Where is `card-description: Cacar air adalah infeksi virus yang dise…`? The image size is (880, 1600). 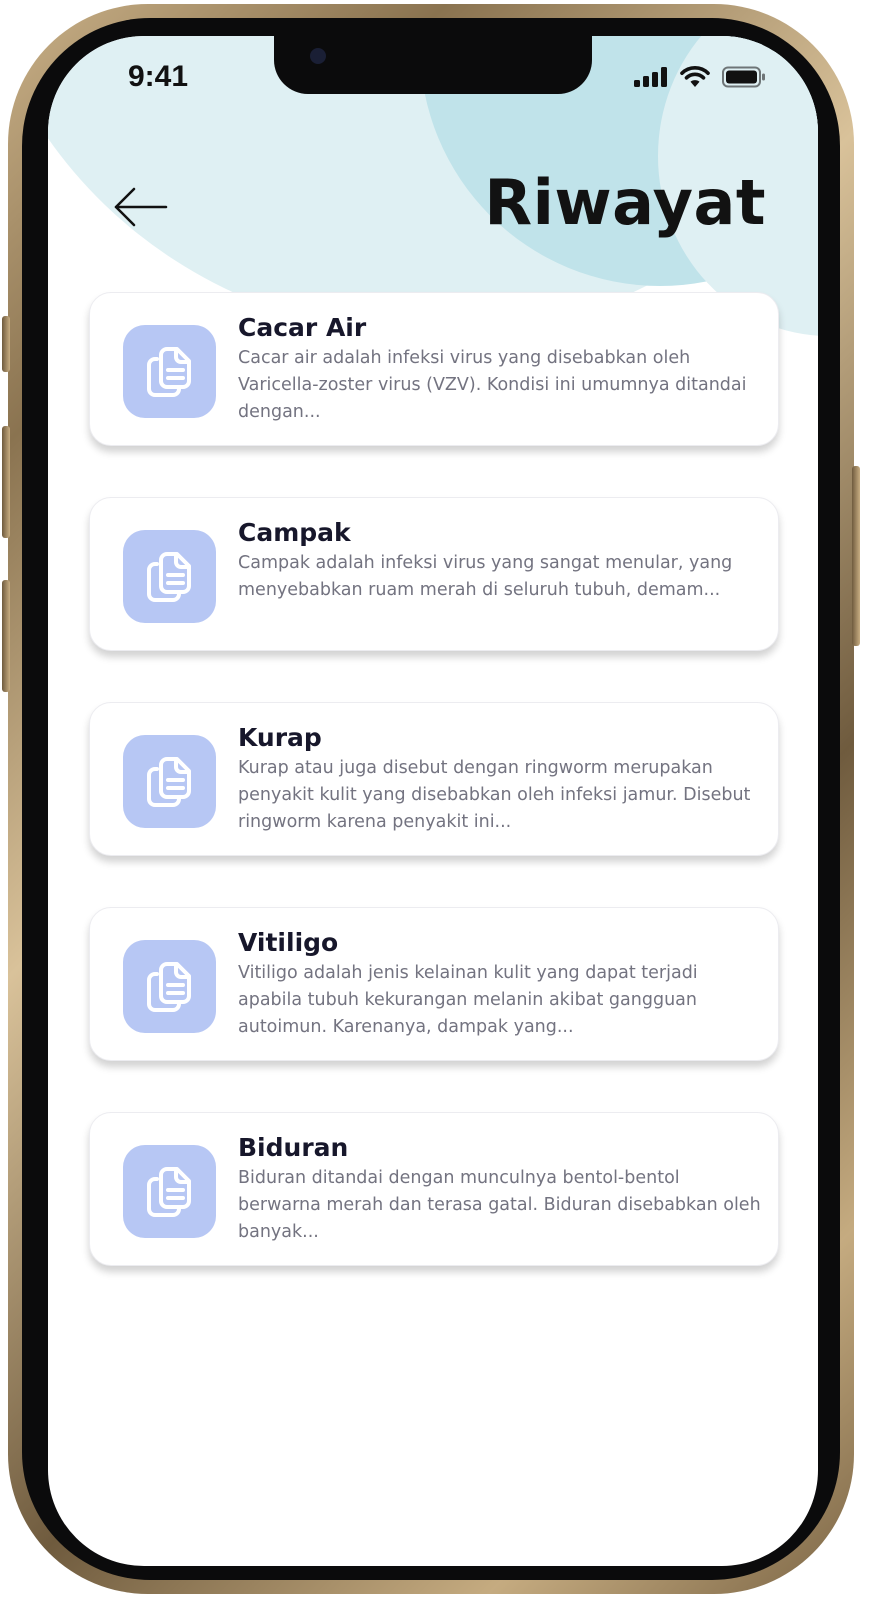
card-description: Cacar air adalah infeksi virus yang dise… is located at coordinates (492, 385).